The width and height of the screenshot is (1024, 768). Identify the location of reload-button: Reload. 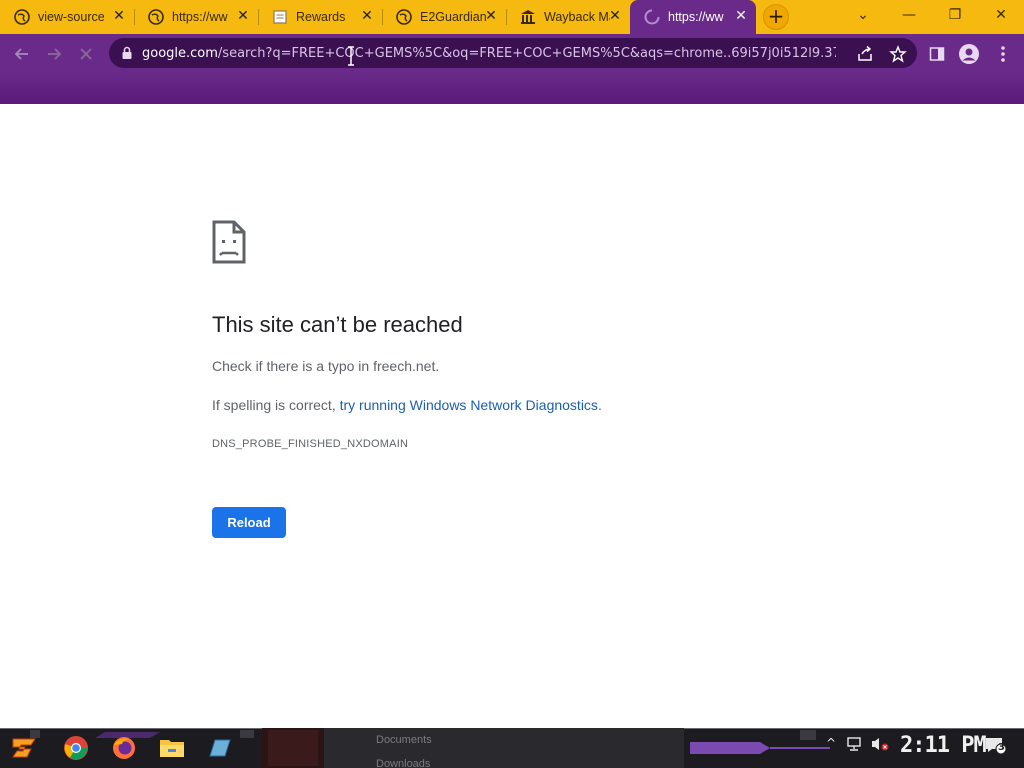
(249, 522).